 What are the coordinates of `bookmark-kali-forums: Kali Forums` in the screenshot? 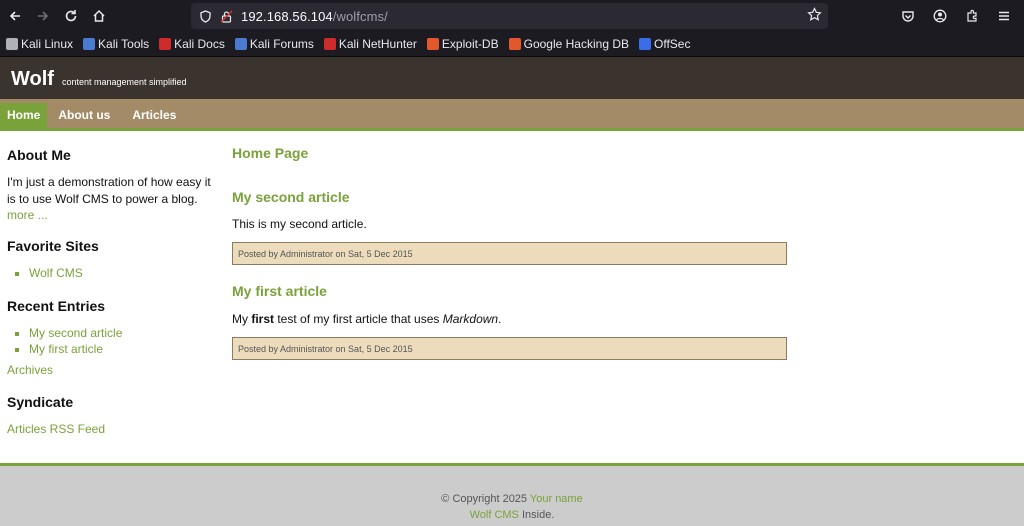 It's located at (274, 44).